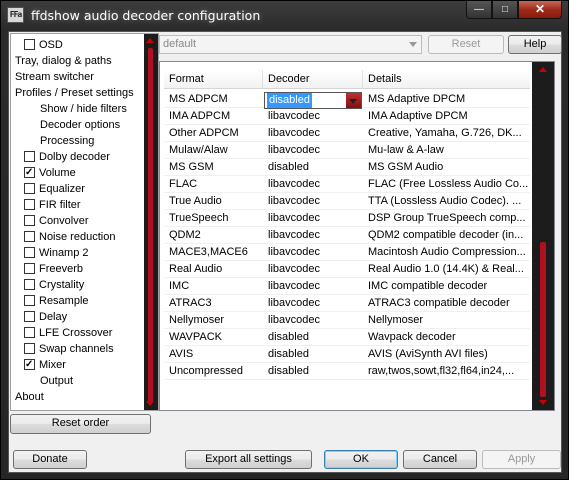 Image resolution: width=569 pixels, height=480 pixels. I want to click on help-button: Help, so click(535, 44).